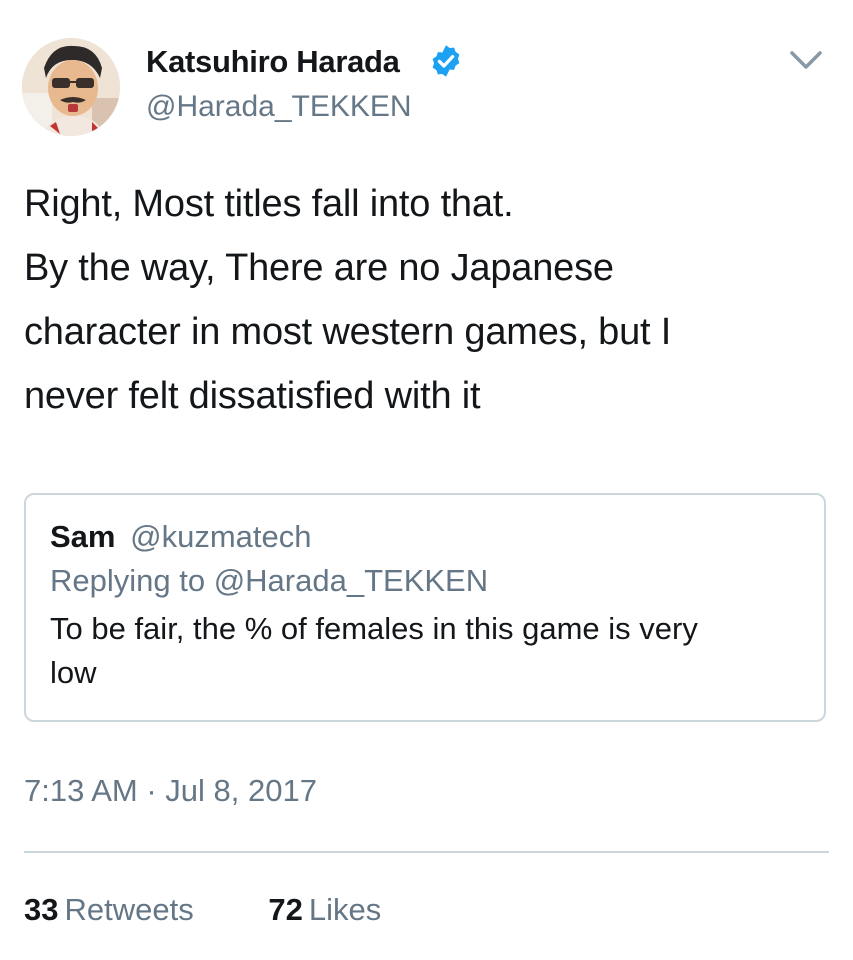 Image resolution: width=853 pixels, height=960 pixels. Describe the element at coordinates (83, 536) in the screenshot. I see `quoted-author-name: Sam` at that location.